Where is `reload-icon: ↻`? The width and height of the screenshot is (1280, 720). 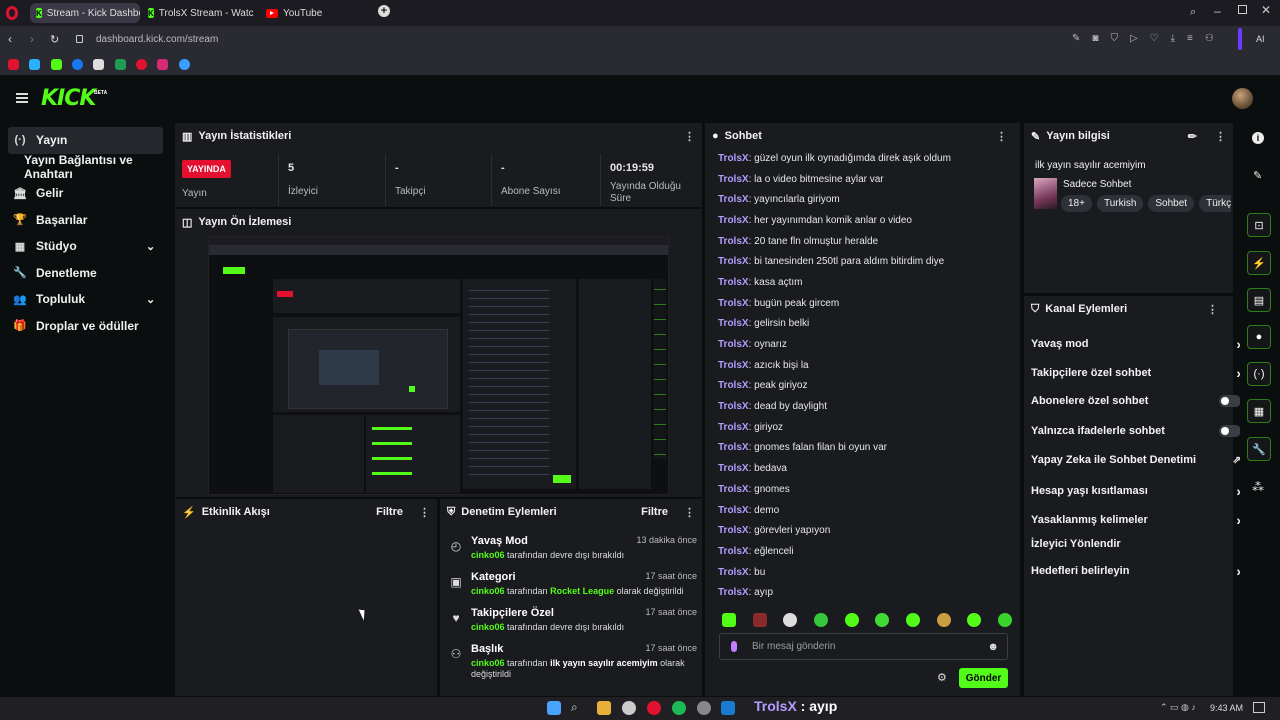 reload-icon: ↻ is located at coordinates (54, 39).